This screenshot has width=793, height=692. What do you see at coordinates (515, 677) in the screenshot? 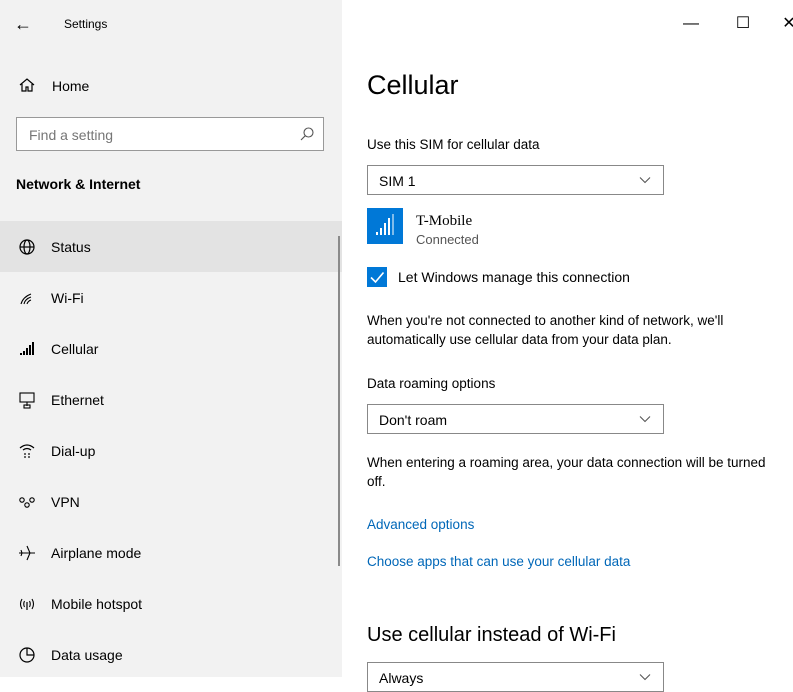
I see `cellular-instead-select: Always` at bounding box center [515, 677].